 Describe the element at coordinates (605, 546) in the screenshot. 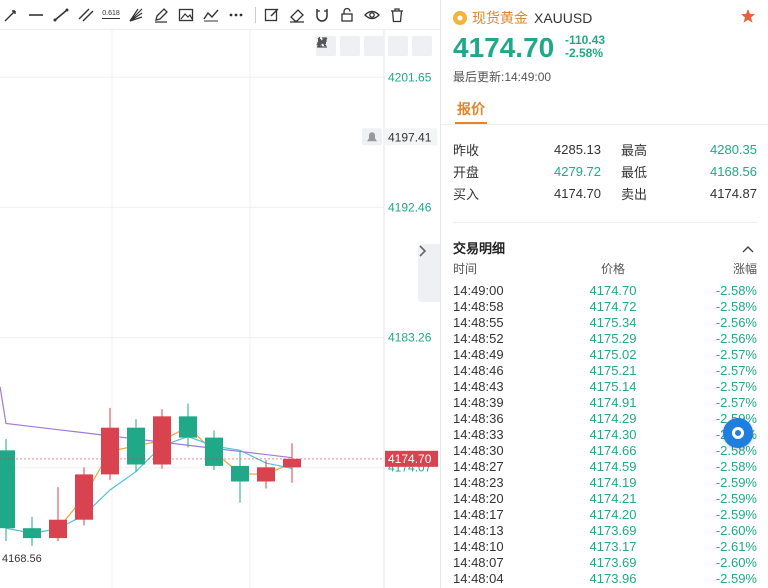

I see `trade-row: 14:48:10 4173.17 -2.61%` at that location.